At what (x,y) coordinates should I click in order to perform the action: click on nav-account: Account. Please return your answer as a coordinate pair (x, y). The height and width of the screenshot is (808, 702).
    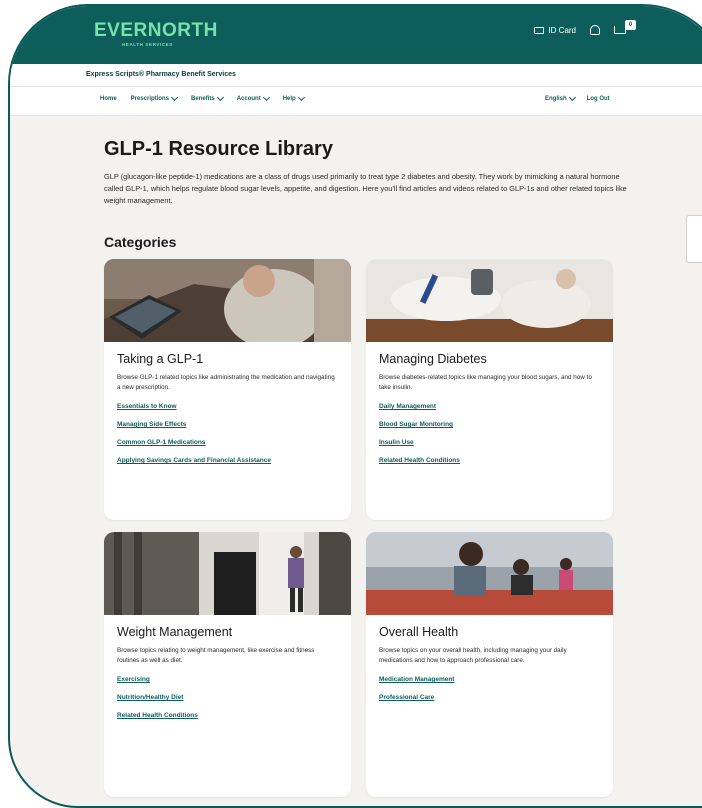
    Looking at the image, I should click on (253, 97).